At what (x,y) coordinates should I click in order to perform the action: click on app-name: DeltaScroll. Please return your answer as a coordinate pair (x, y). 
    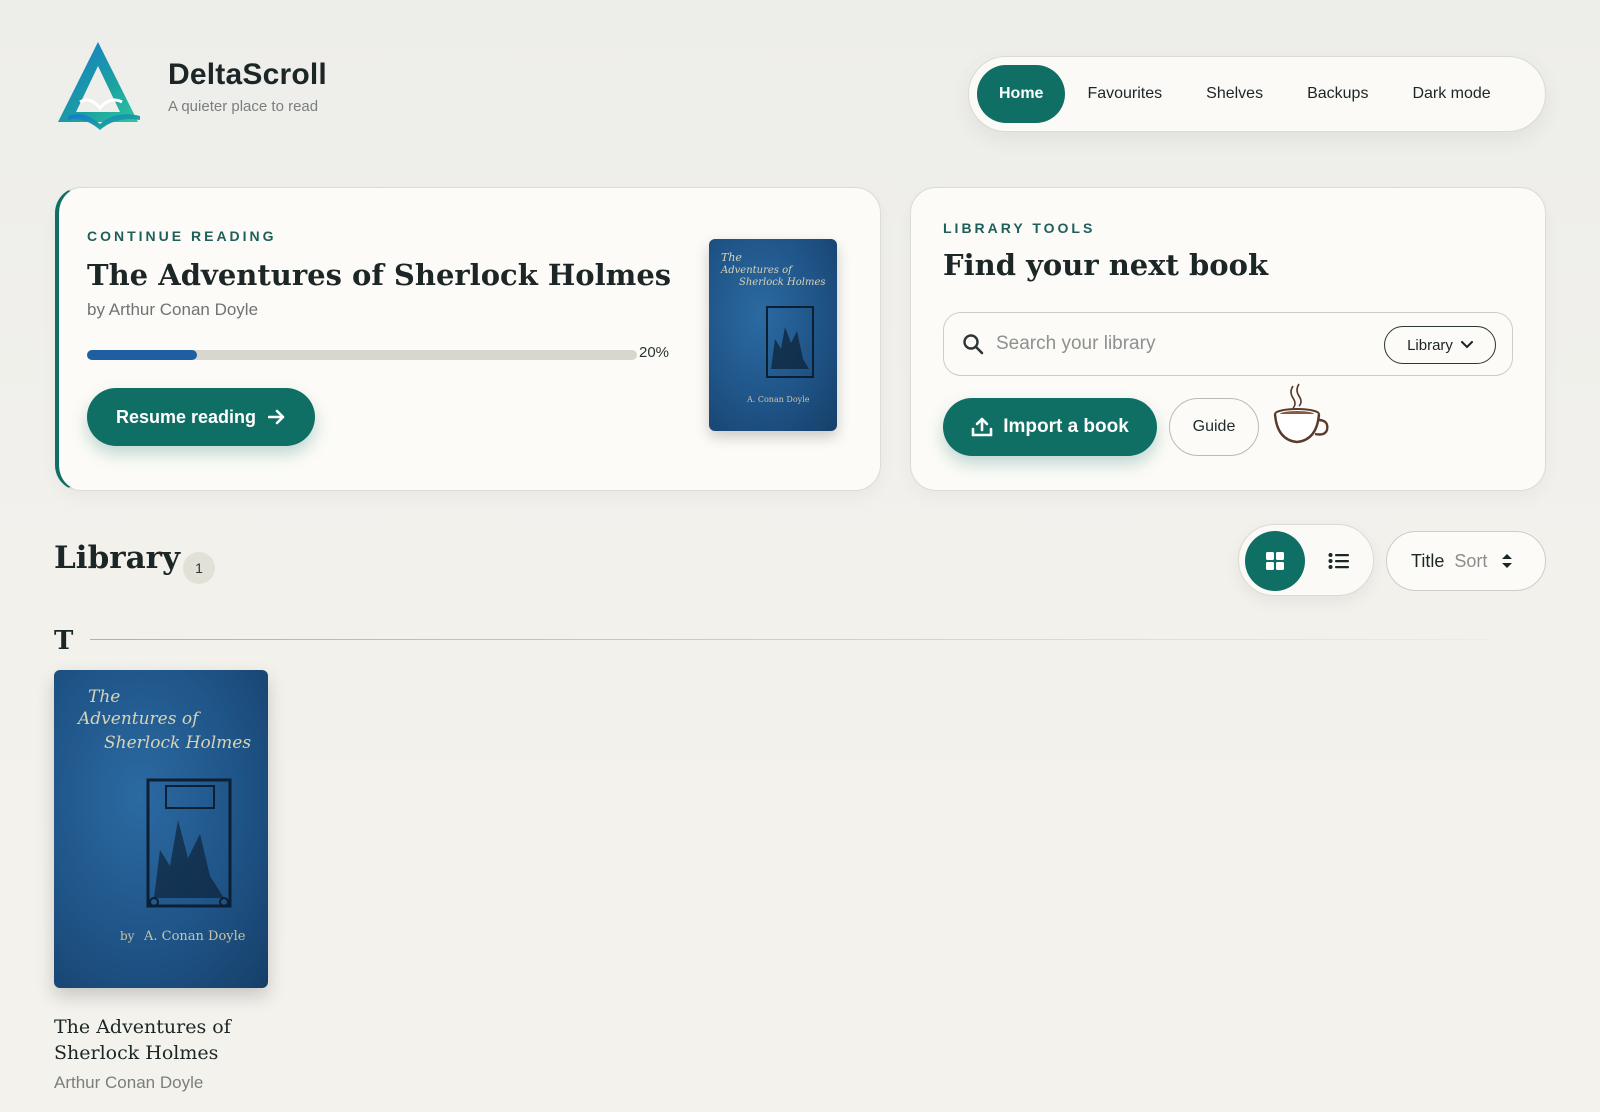
    Looking at the image, I should click on (247, 74).